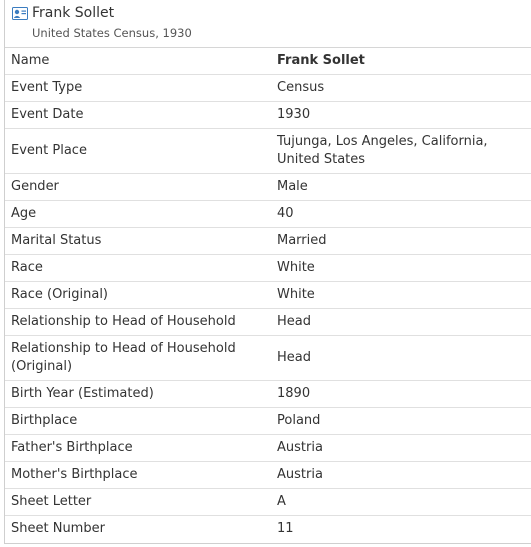  What do you see at coordinates (404, 241) in the screenshot?
I see `fact-value: Married` at bounding box center [404, 241].